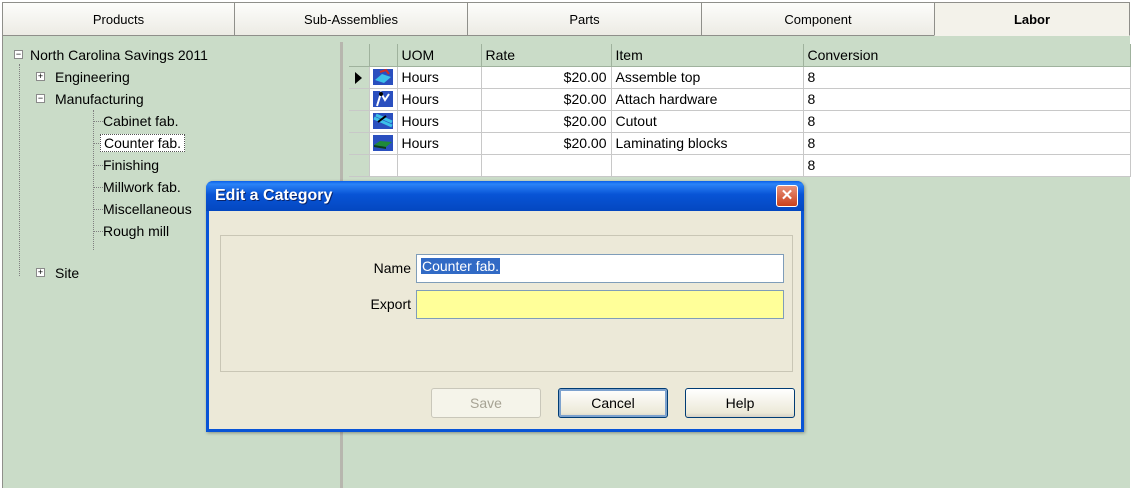 This screenshot has height=496, width=1140. I want to click on tree-item-label: Miscellaneous, so click(147, 209).